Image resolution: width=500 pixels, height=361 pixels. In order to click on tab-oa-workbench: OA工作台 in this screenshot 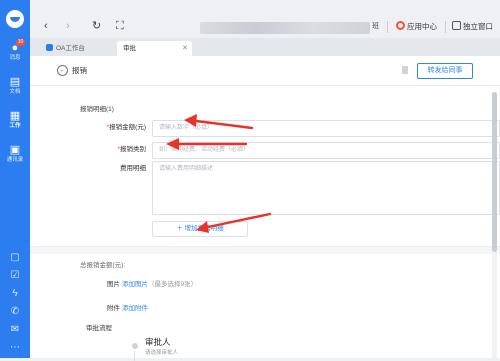, I will do `click(77, 48)`.